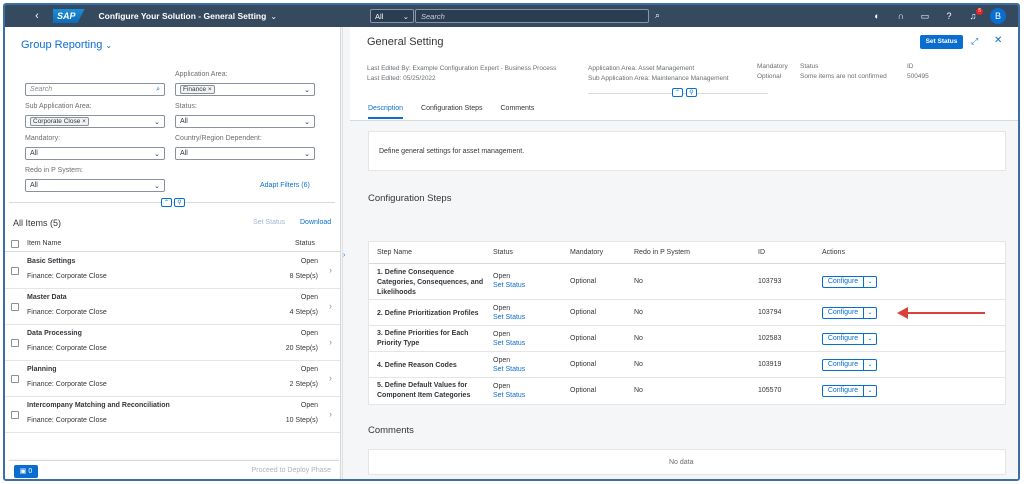  What do you see at coordinates (69, 16) in the screenshot?
I see `sap-logo: SAP` at bounding box center [69, 16].